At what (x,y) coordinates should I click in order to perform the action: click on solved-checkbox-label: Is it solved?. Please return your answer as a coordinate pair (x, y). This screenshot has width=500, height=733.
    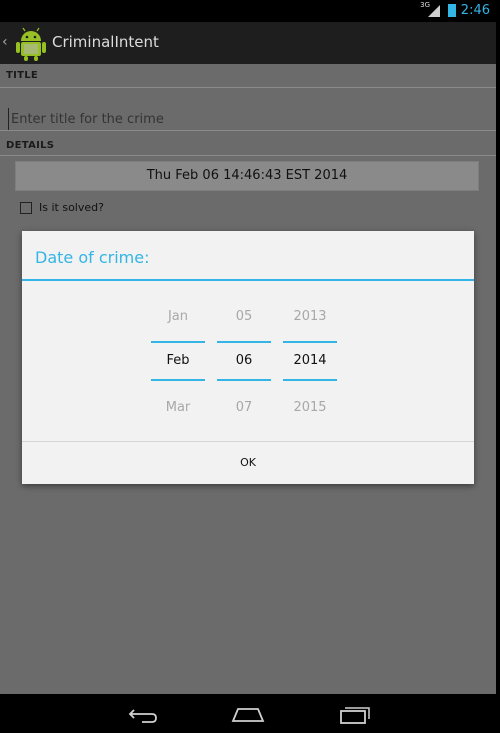
    Looking at the image, I should click on (71, 207).